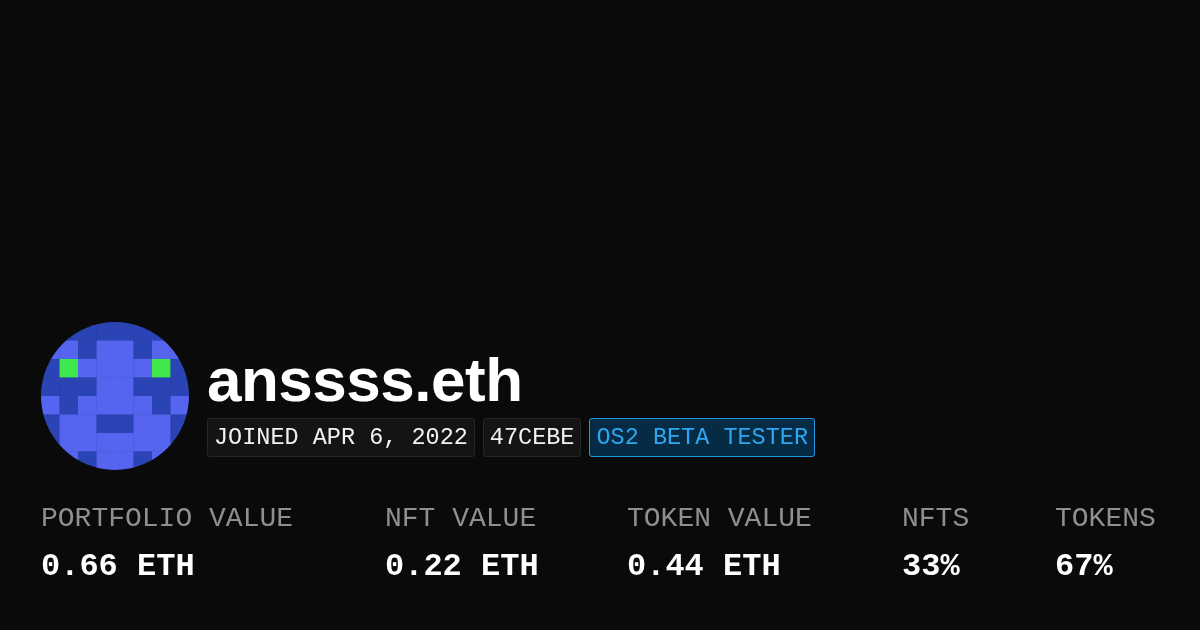 The height and width of the screenshot is (630, 1200). I want to click on stat-label: NFTS, so click(936, 519).